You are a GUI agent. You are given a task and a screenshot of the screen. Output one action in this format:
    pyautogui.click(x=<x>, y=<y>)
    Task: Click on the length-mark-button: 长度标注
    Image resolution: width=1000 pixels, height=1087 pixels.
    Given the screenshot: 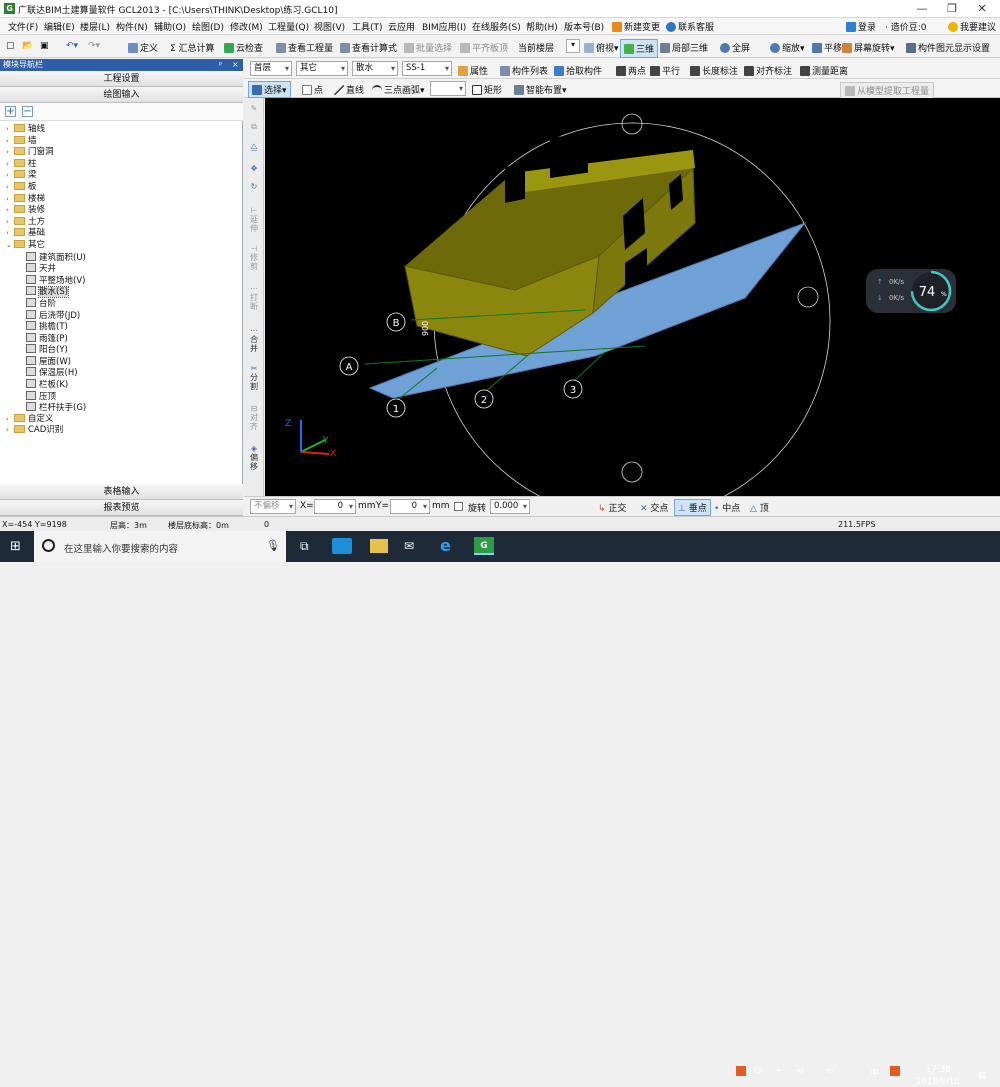 What is the action you would take?
    pyautogui.click(x=714, y=70)
    